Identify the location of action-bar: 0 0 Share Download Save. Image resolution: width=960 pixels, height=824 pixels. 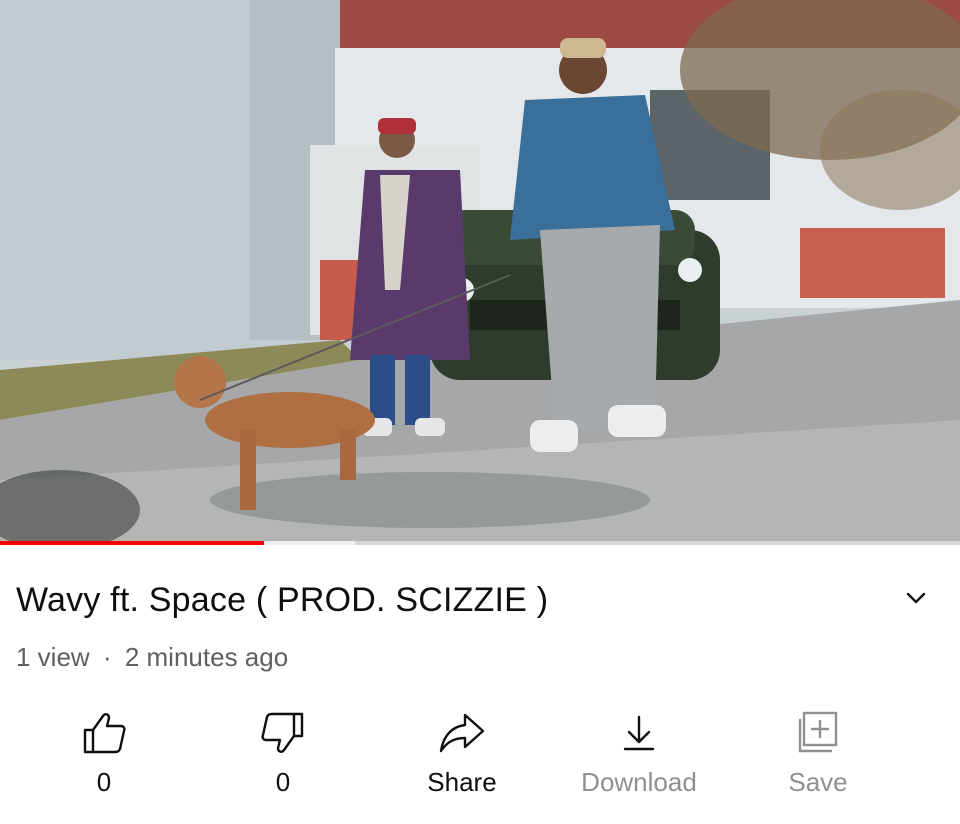
(480, 755).